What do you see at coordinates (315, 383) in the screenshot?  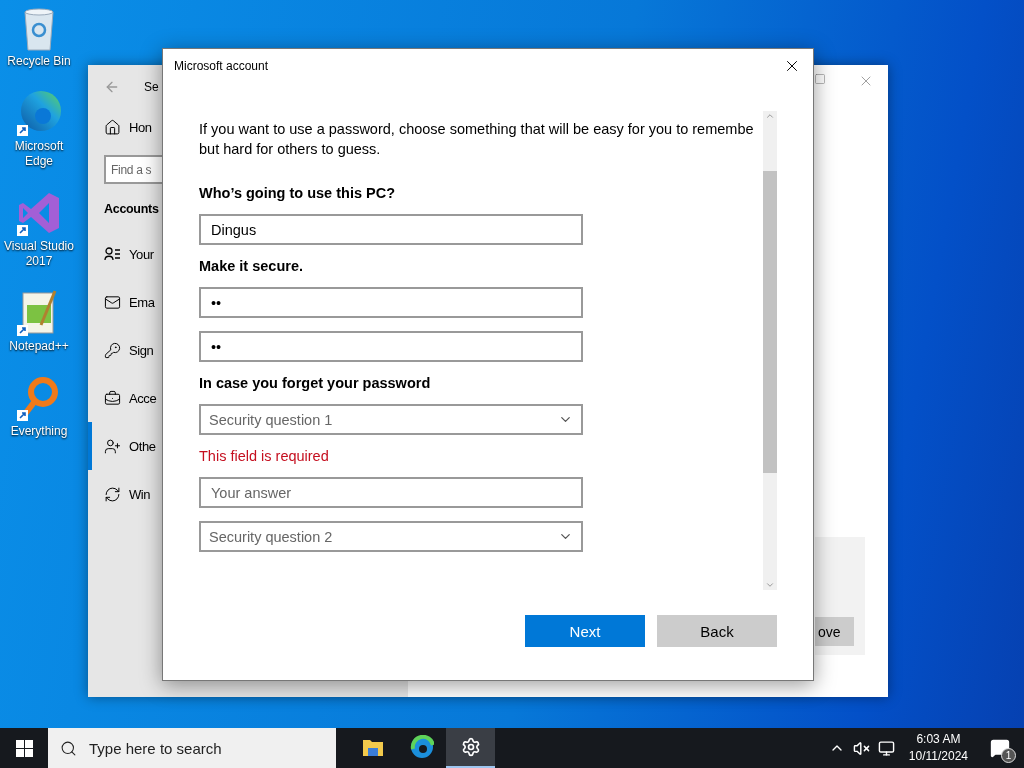 I see `field-label: In case you forget your password` at bounding box center [315, 383].